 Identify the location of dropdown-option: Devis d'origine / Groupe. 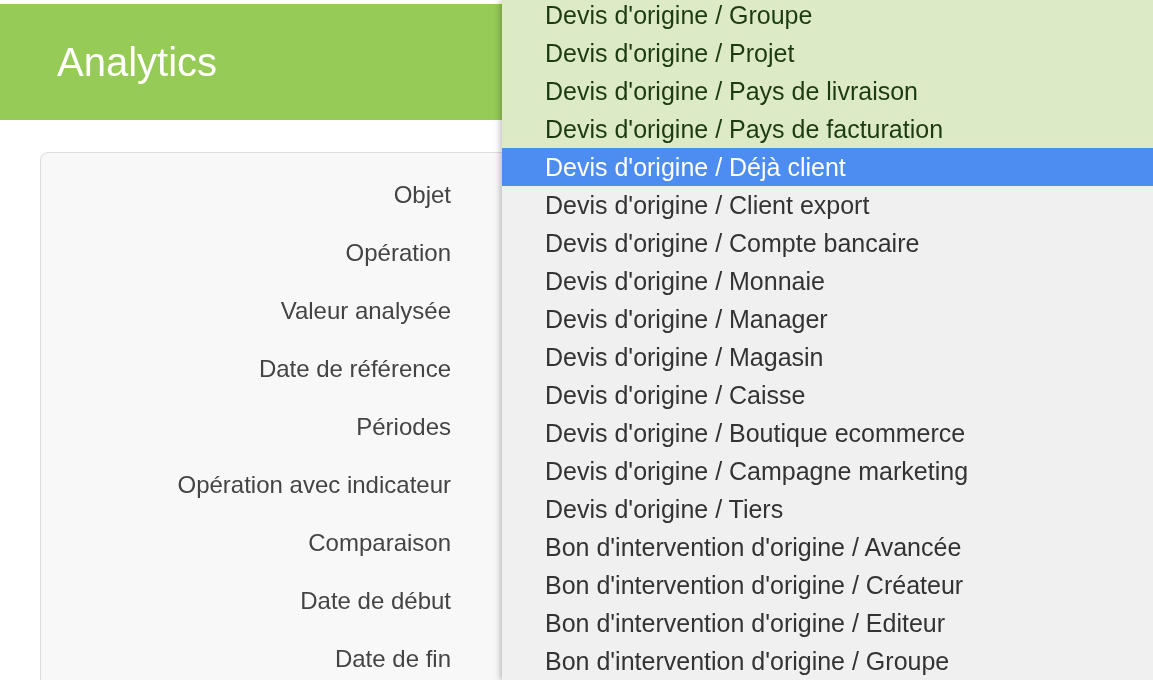
(827, 17).